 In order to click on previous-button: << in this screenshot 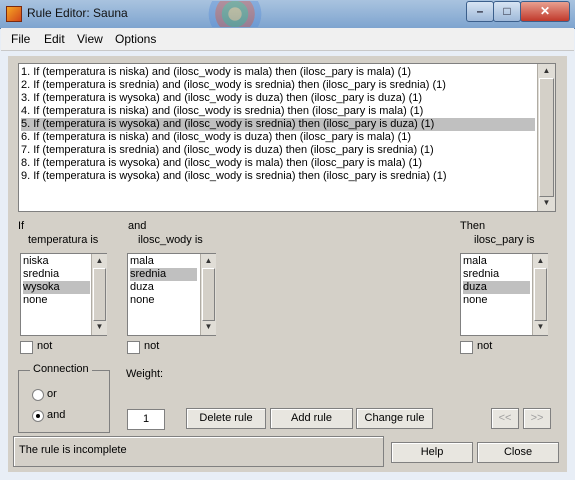, I will do `click(505, 418)`.